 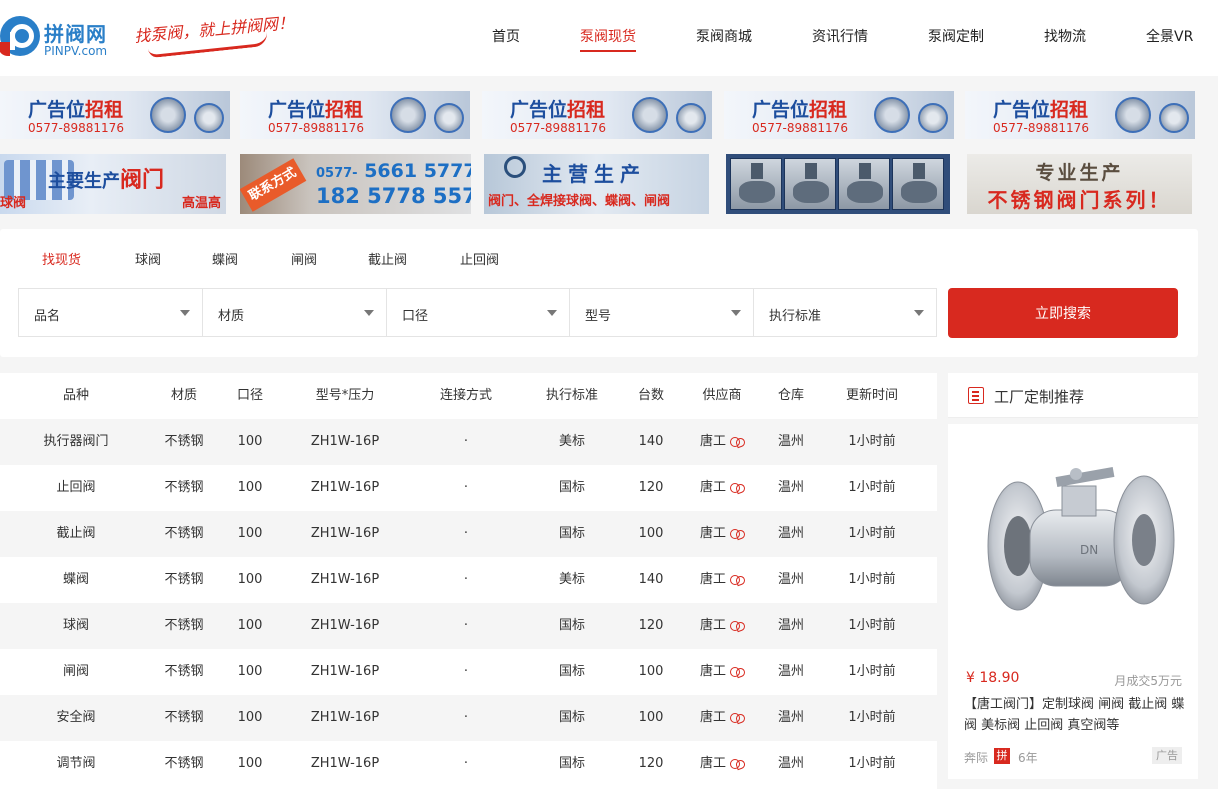 What do you see at coordinates (650, 395) in the screenshot?
I see `col-quantity: 台数` at bounding box center [650, 395].